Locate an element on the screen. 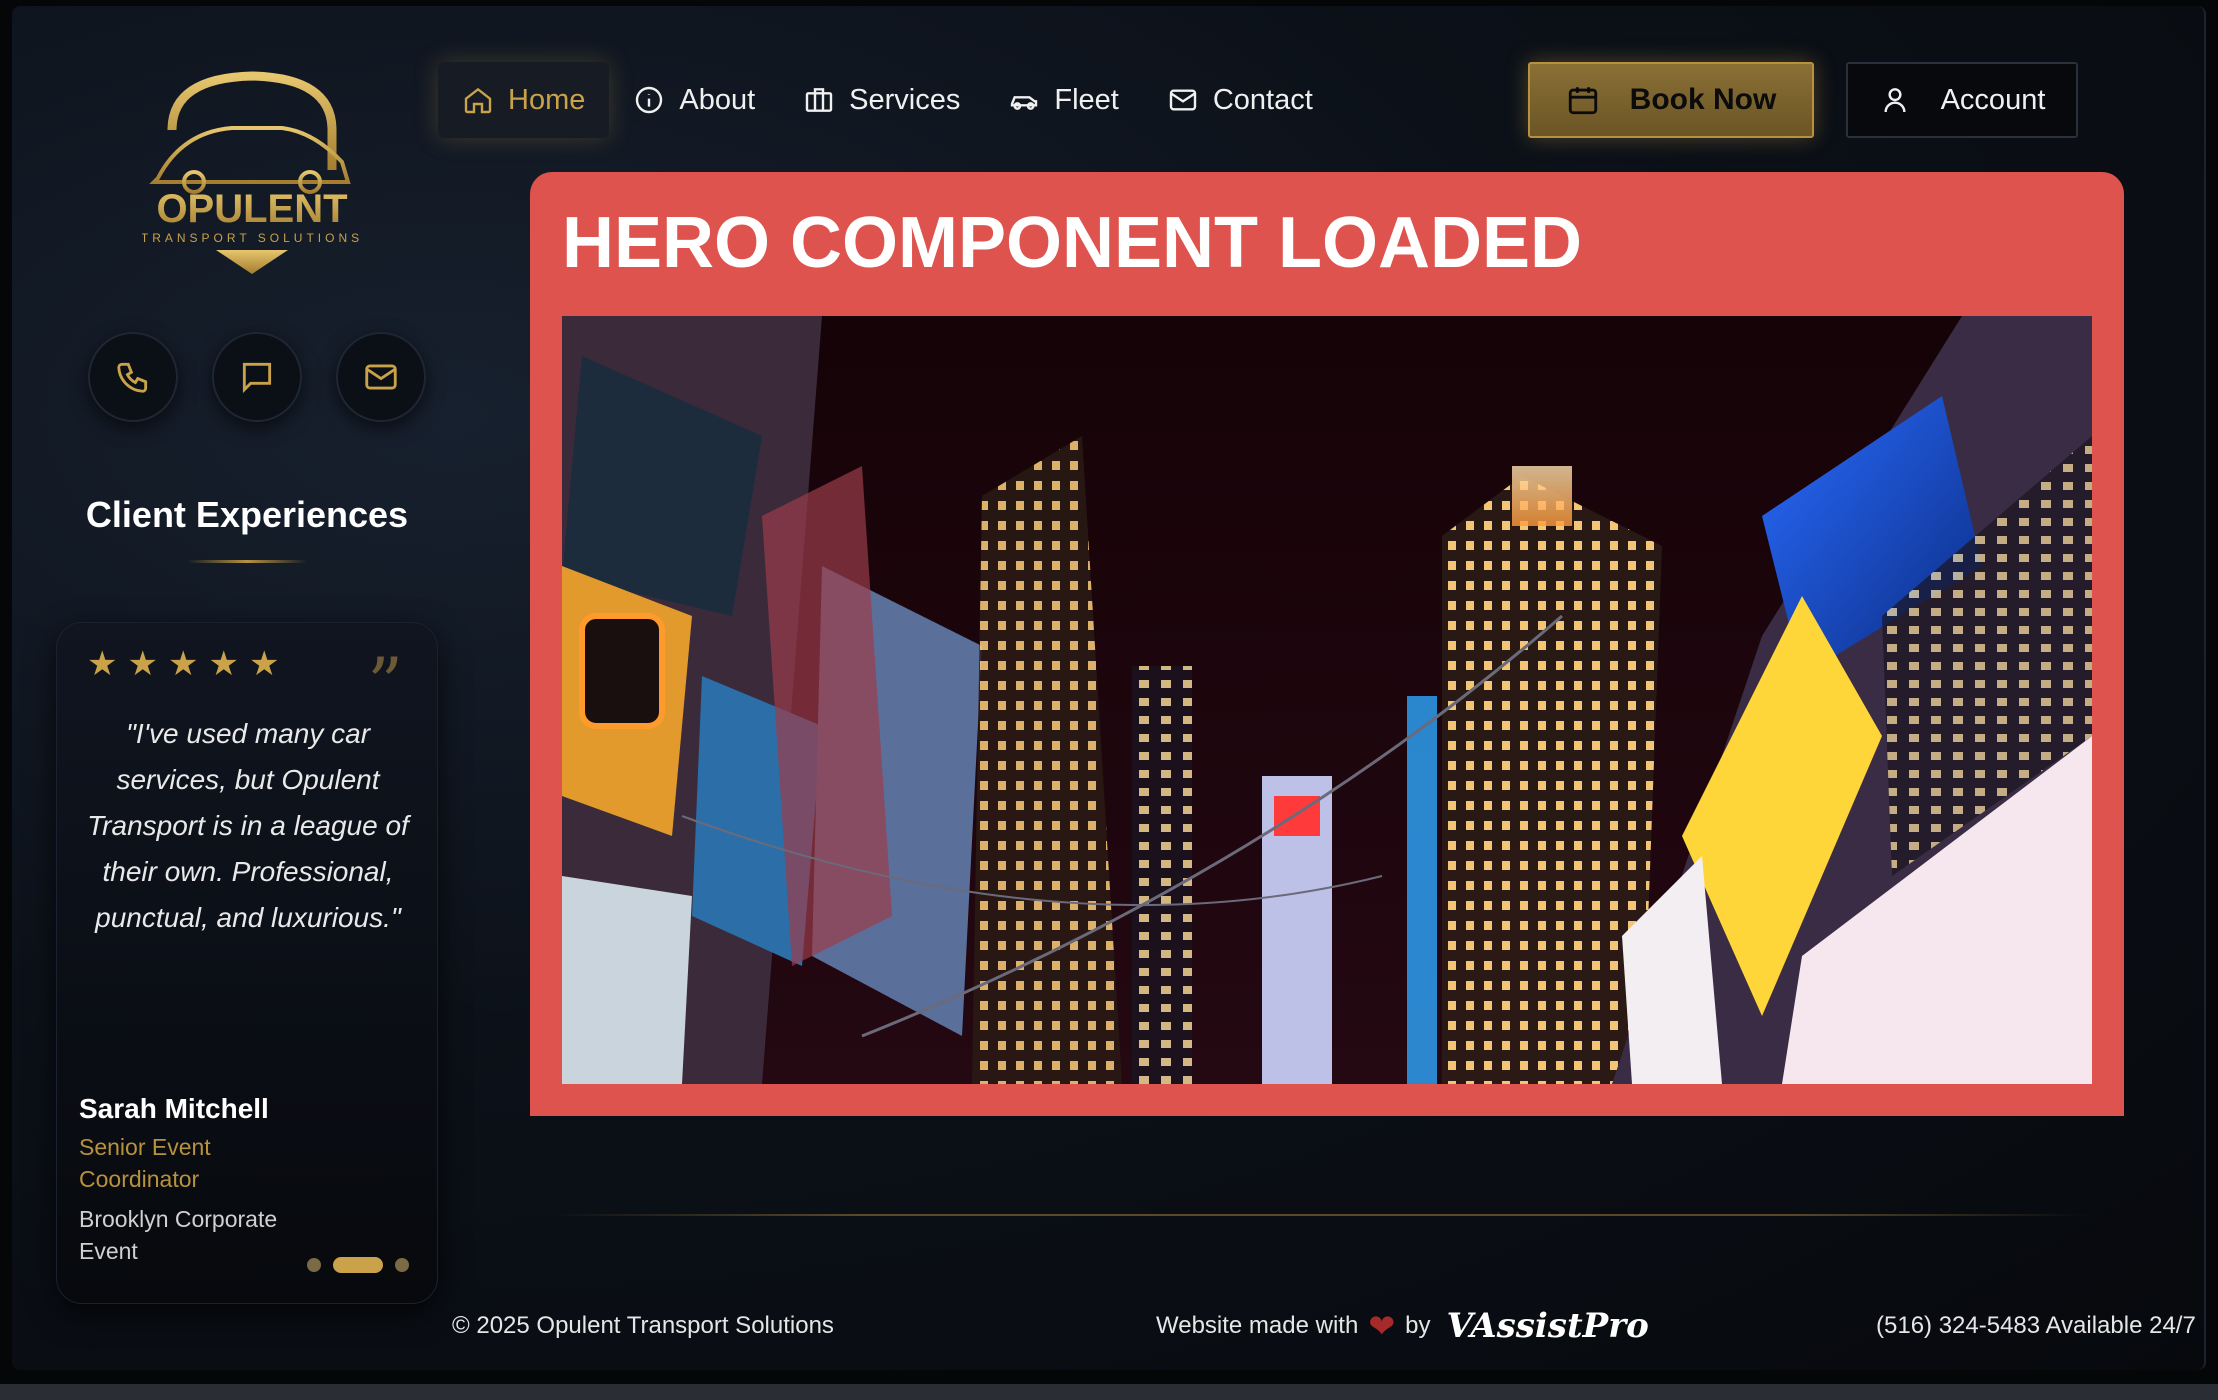 The width and height of the screenshot is (2218, 1400). main-nav: Home About Services Fleet Contact is located at coordinates (887, 100).